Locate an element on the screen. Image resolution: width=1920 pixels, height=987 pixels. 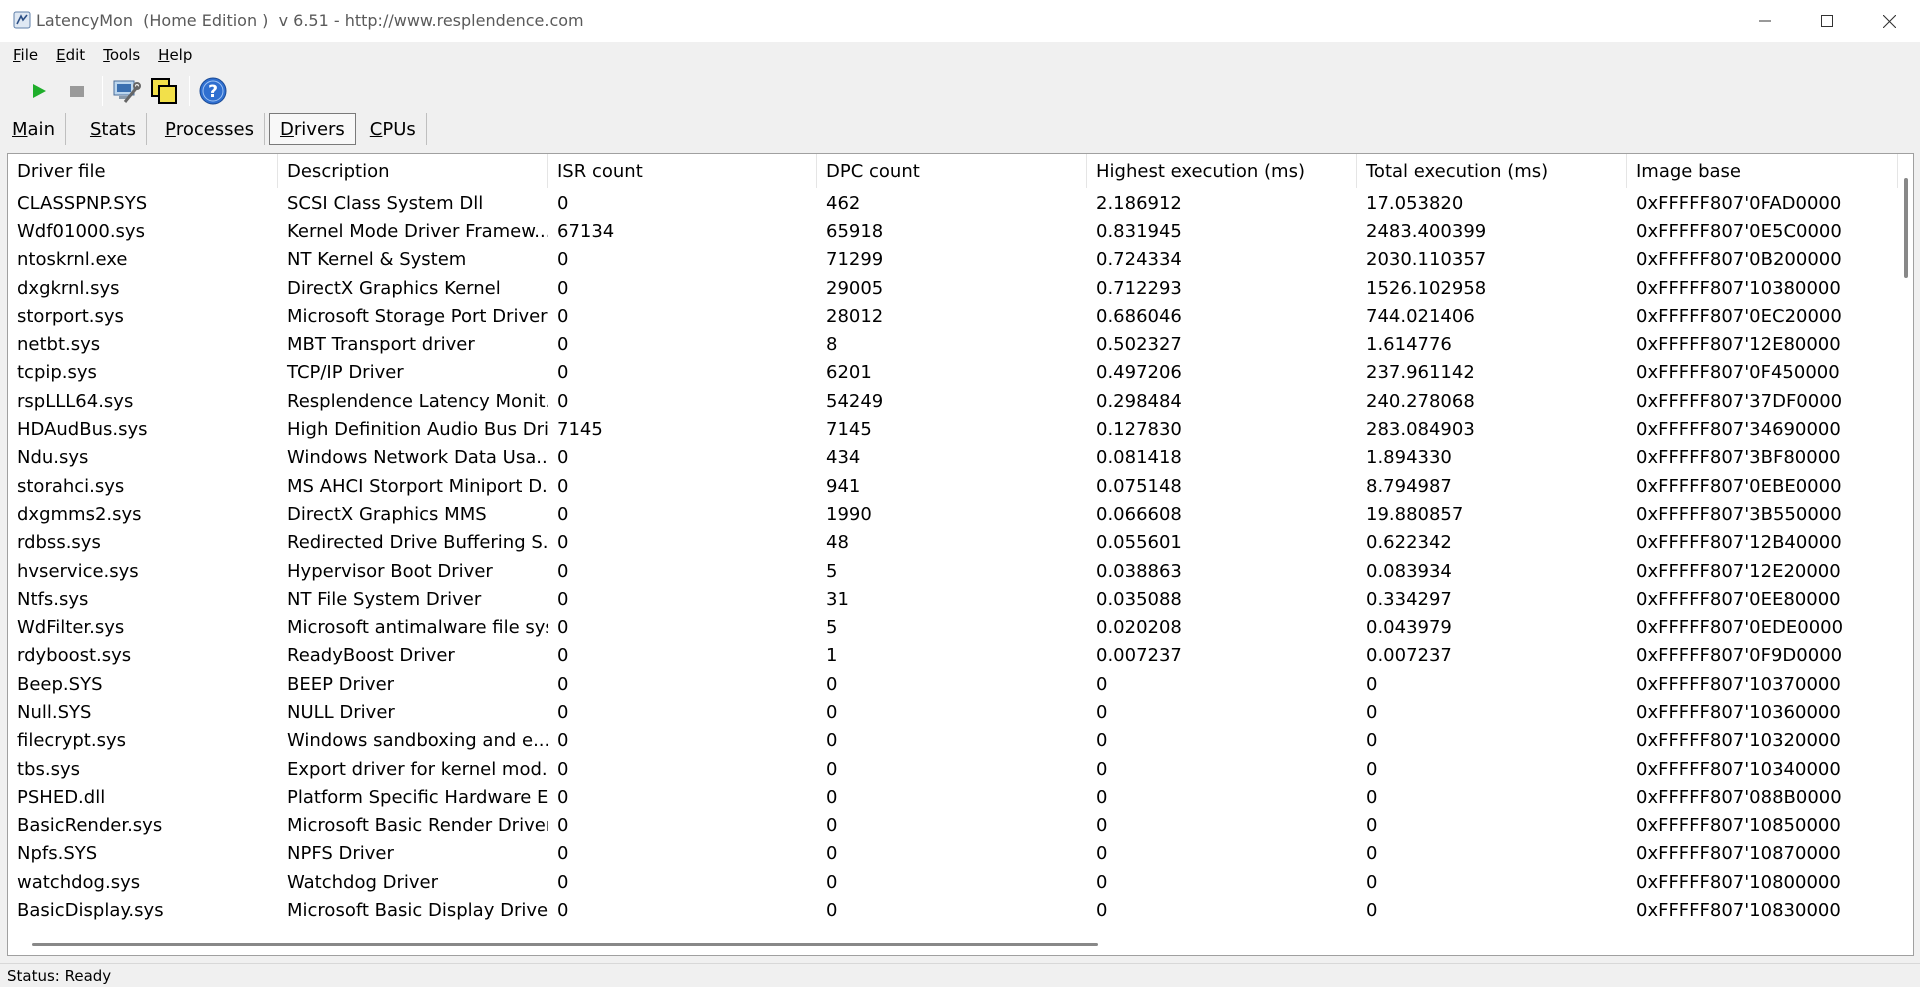
column-header-dpc-count: DPC count is located at coordinates (952, 171).